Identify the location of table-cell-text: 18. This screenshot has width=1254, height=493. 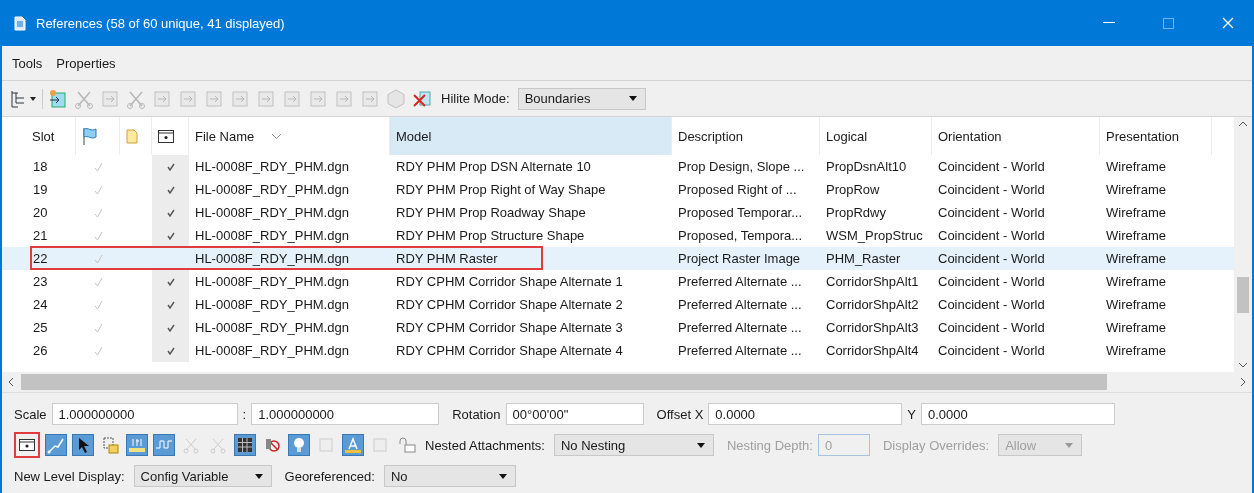
(40, 167).